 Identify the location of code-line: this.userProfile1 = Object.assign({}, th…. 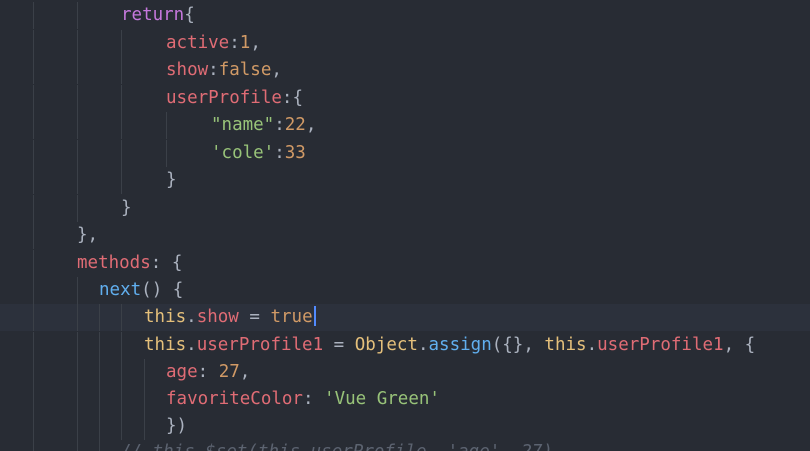
(405, 345).